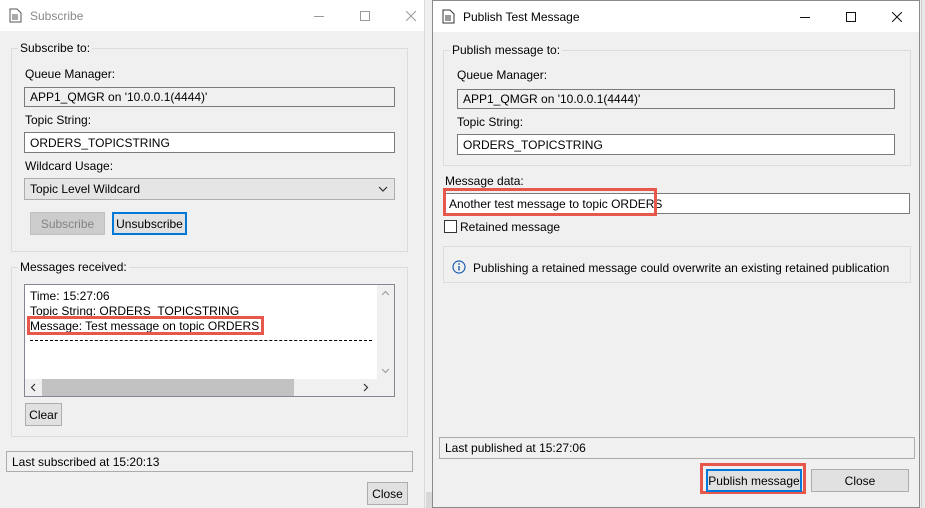  Describe the element at coordinates (33, 387) in the screenshot. I see `scroll-left-icon` at that location.